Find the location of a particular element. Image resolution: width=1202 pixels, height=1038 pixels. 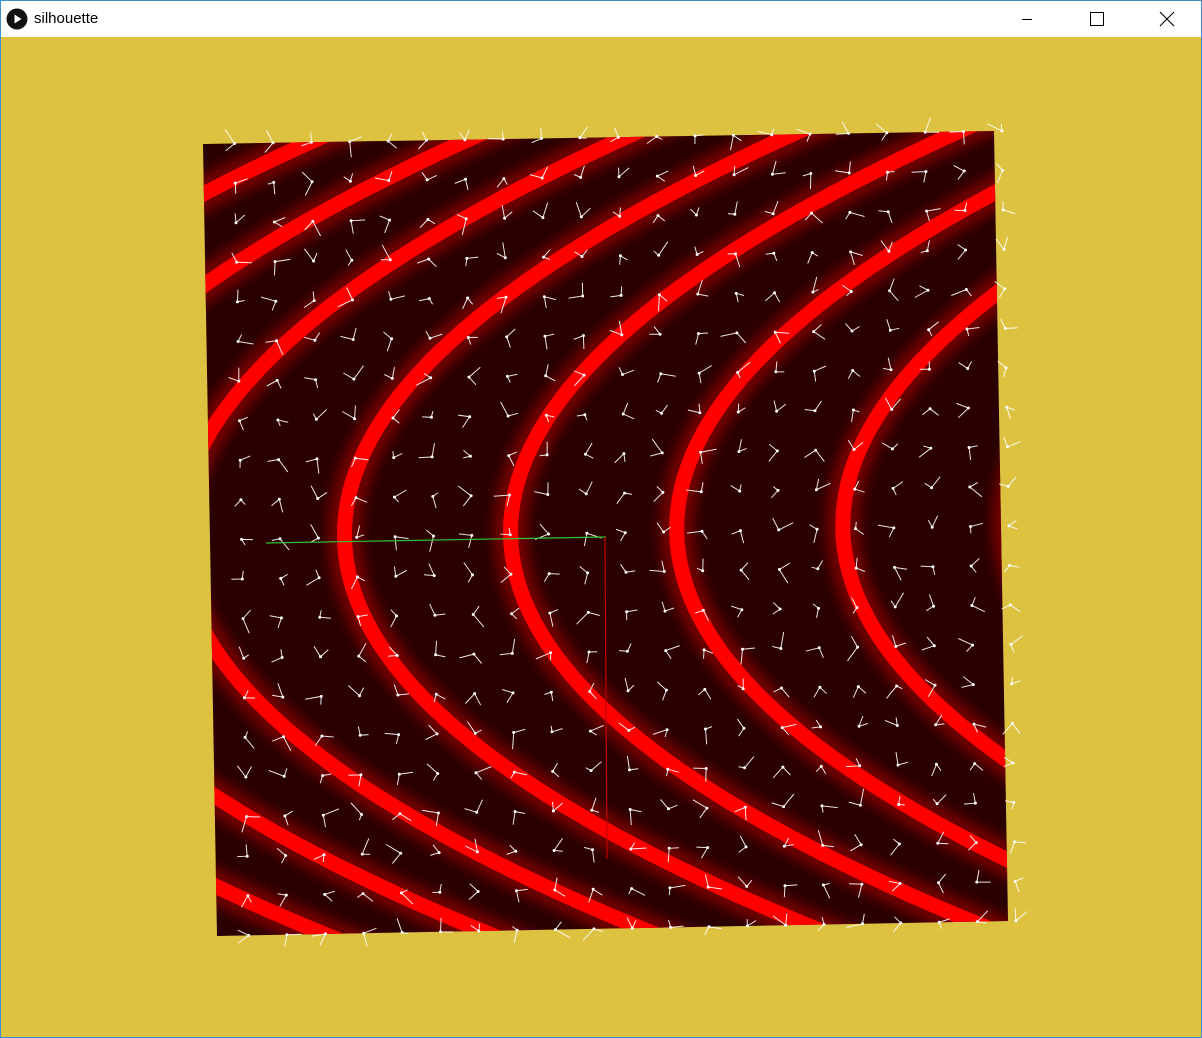

close-icon is located at coordinates (1167, 19).